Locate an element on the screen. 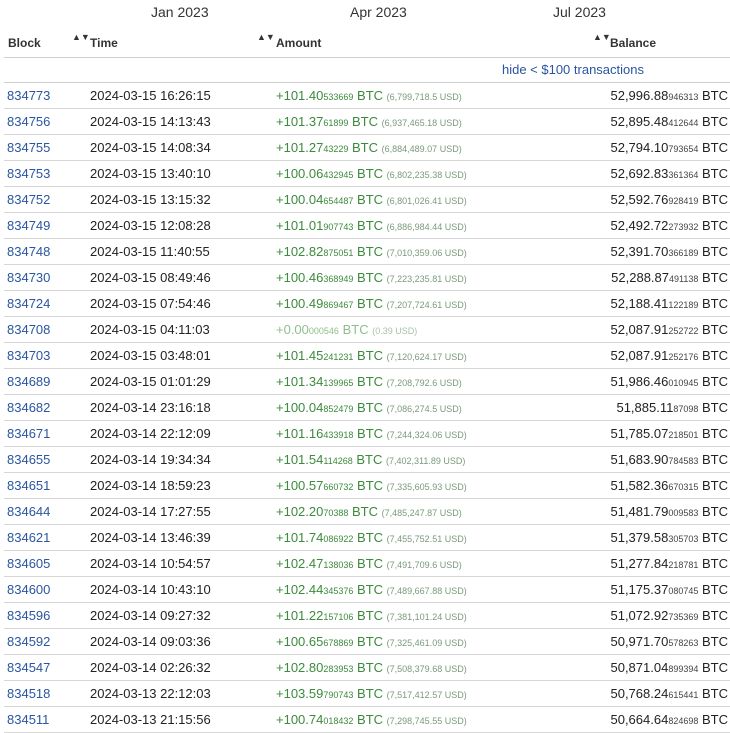 This screenshot has height=733, width=730. amount-main: +0.00 is located at coordinates (292, 329).